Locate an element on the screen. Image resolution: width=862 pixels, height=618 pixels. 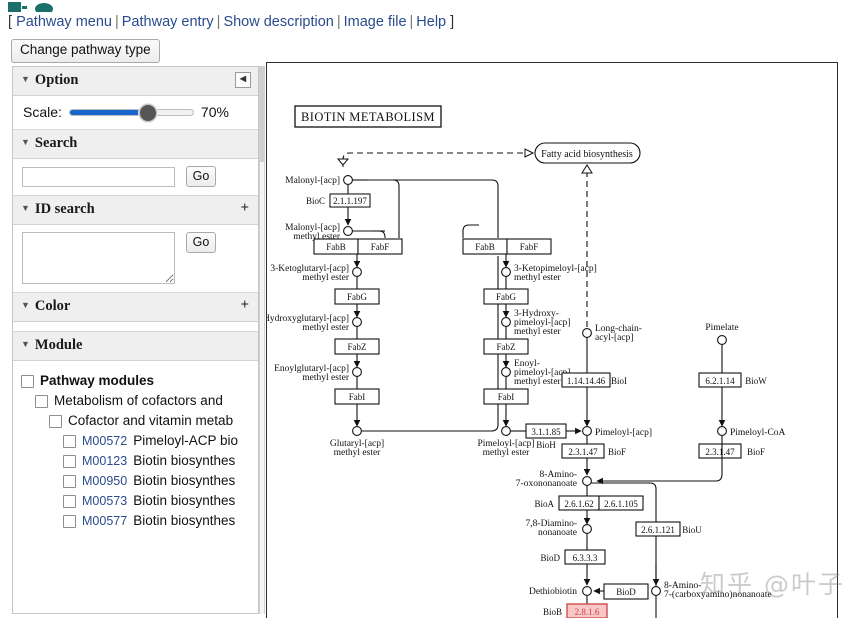
section-title-module: Module is located at coordinates (58, 345).